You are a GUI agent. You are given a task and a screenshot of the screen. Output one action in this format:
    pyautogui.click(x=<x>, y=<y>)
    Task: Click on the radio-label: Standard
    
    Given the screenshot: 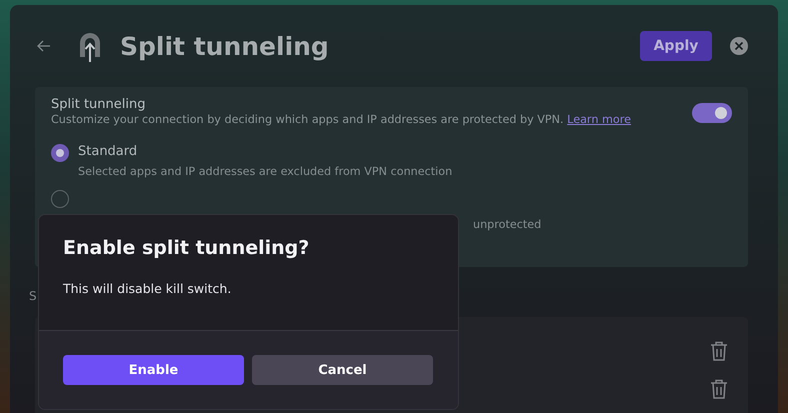 What is the action you would take?
    pyautogui.click(x=108, y=151)
    